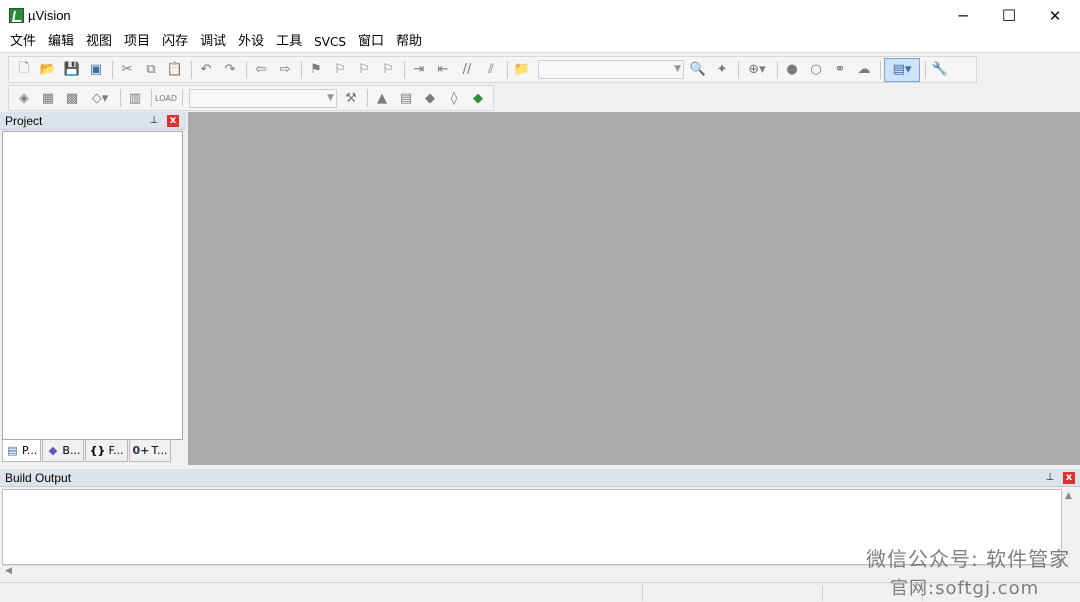 Image resolution: width=1080 pixels, height=602 pixels. I want to click on prev-bookmark-icon: ⚐, so click(340, 70).